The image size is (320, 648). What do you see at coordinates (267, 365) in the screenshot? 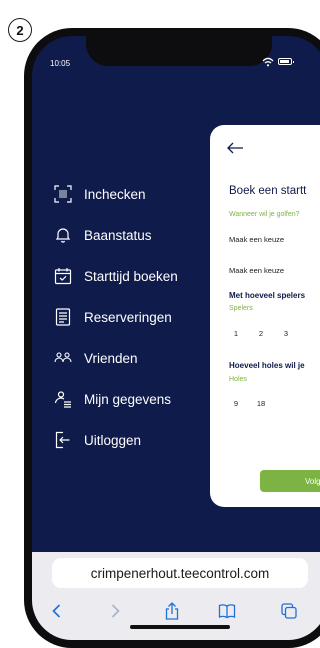
I see `holes-heading: Hoeveel holes wil je` at bounding box center [267, 365].